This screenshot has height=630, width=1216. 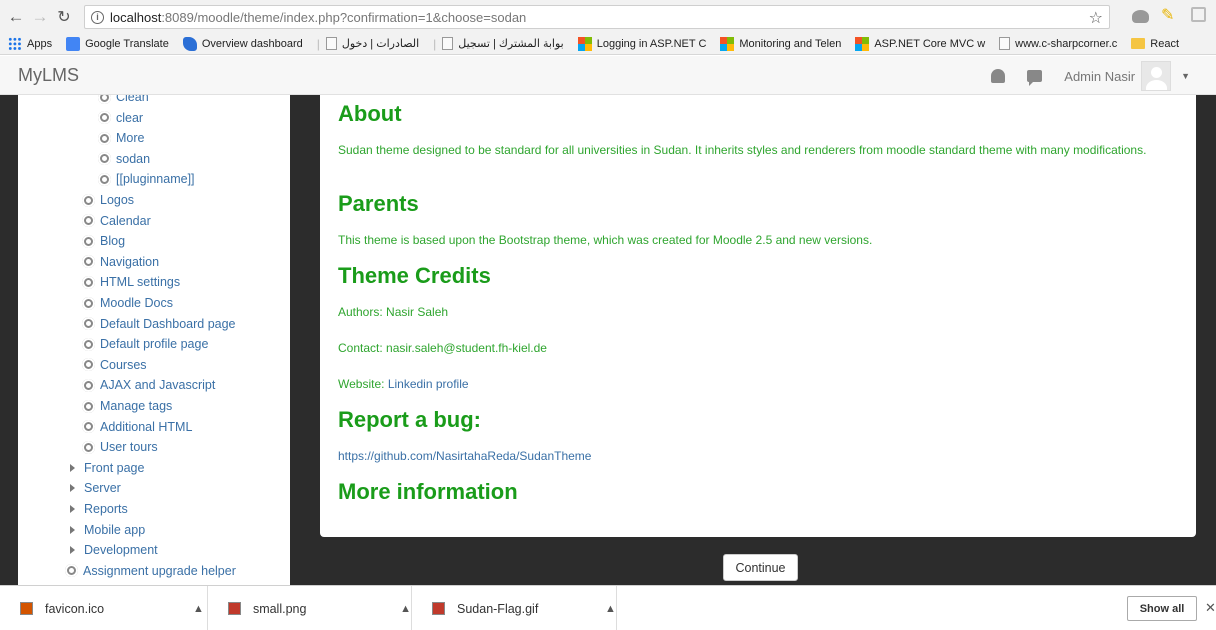 What do you see at coordinates (1155, 44) in the screenshot?
I see `bookmark-react: React` at bounding box center [1155, 44].